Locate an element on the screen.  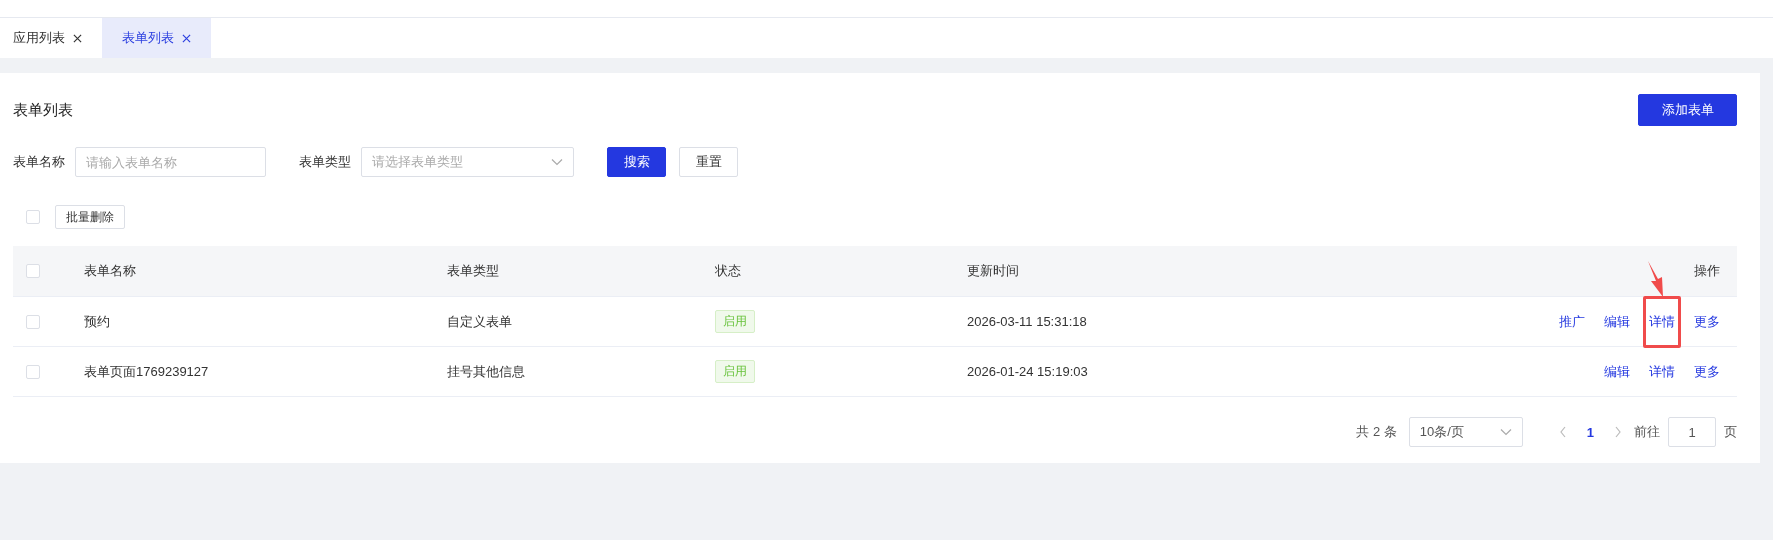
table-cell: 自定义表单 is located at coordinates (479, 321).